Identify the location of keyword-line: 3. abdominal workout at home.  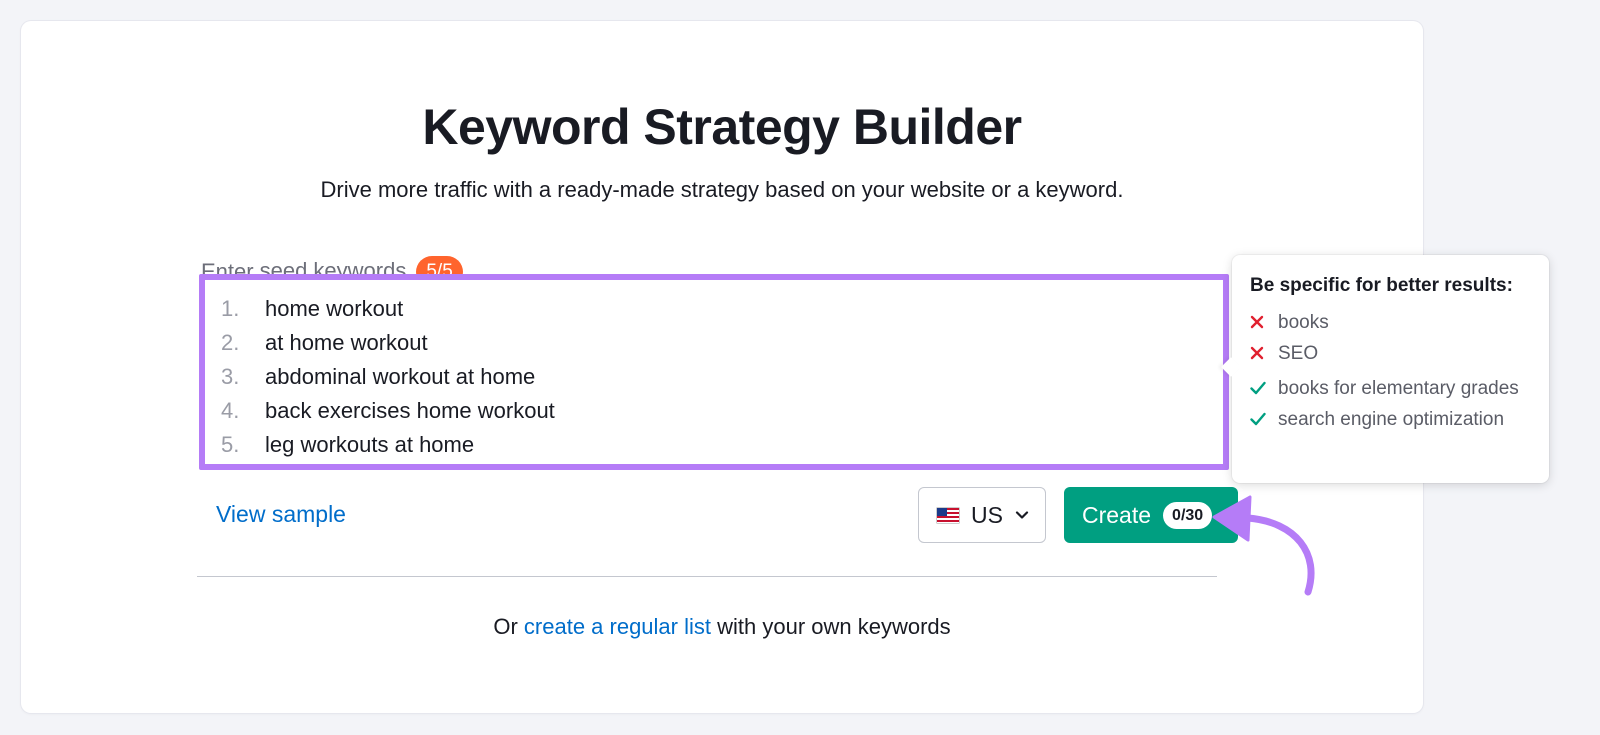
(714, 377).